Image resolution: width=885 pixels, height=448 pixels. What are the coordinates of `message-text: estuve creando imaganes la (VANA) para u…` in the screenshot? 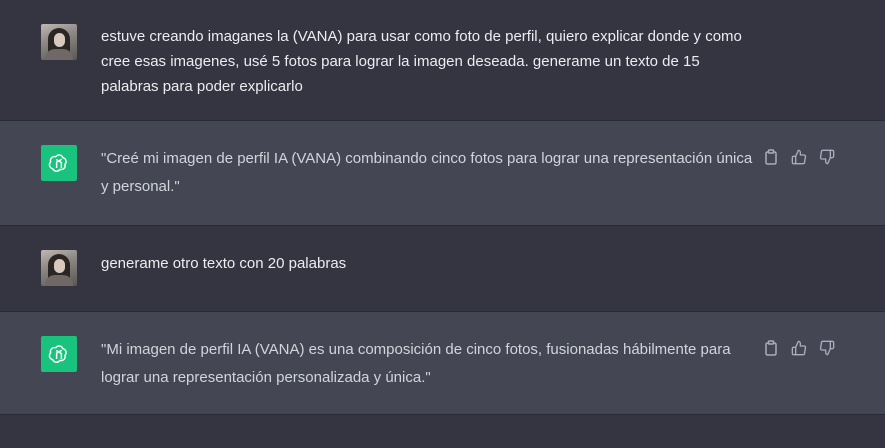 It's located at (424, 61).